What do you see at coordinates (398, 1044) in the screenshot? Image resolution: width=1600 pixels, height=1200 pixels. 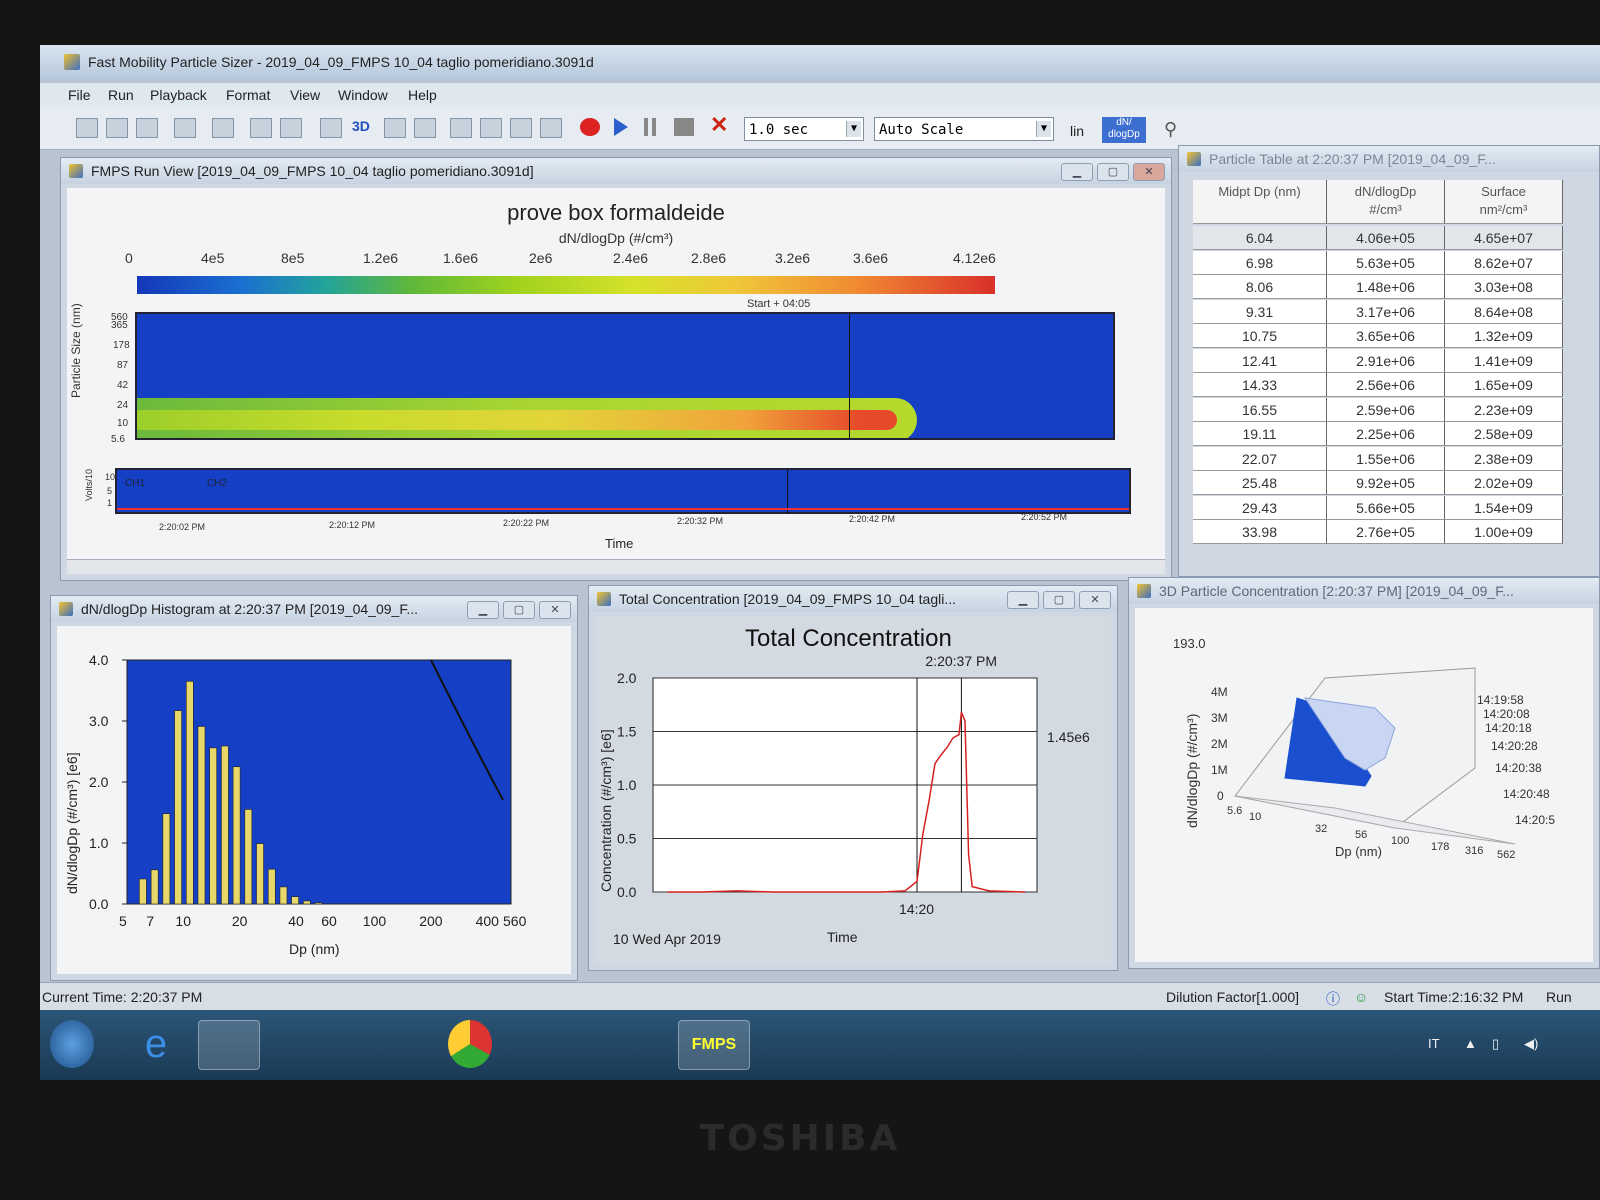 I see `media-player-icon` at bounding box center [398, 1044].